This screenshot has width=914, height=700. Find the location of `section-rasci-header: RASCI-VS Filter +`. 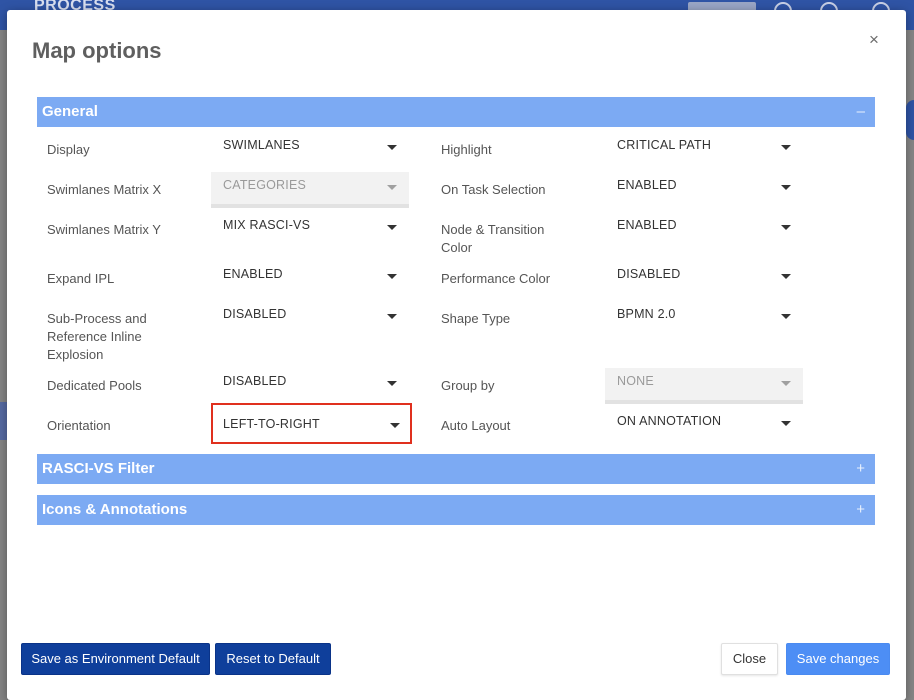

section-rasci-header: RASCI-VS Filter + is located at coordinates (456, 469).